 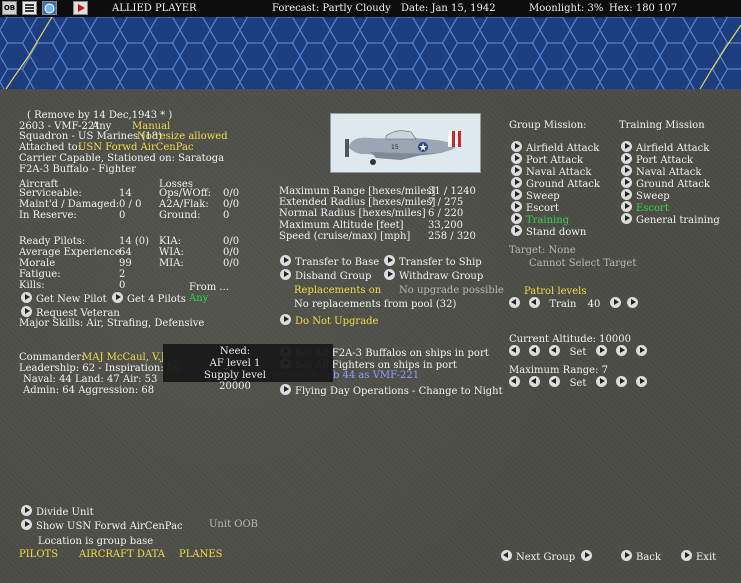 What do you see at coordinates (198, 298) in the screenshot?
I see `from-value: Any` at bounding box center [198, 298].